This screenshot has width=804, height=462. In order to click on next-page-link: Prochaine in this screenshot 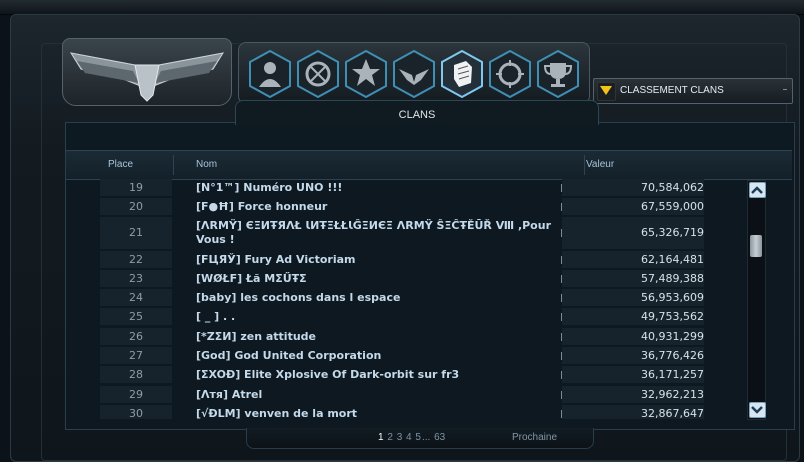, I will do `click(534, 437)`.